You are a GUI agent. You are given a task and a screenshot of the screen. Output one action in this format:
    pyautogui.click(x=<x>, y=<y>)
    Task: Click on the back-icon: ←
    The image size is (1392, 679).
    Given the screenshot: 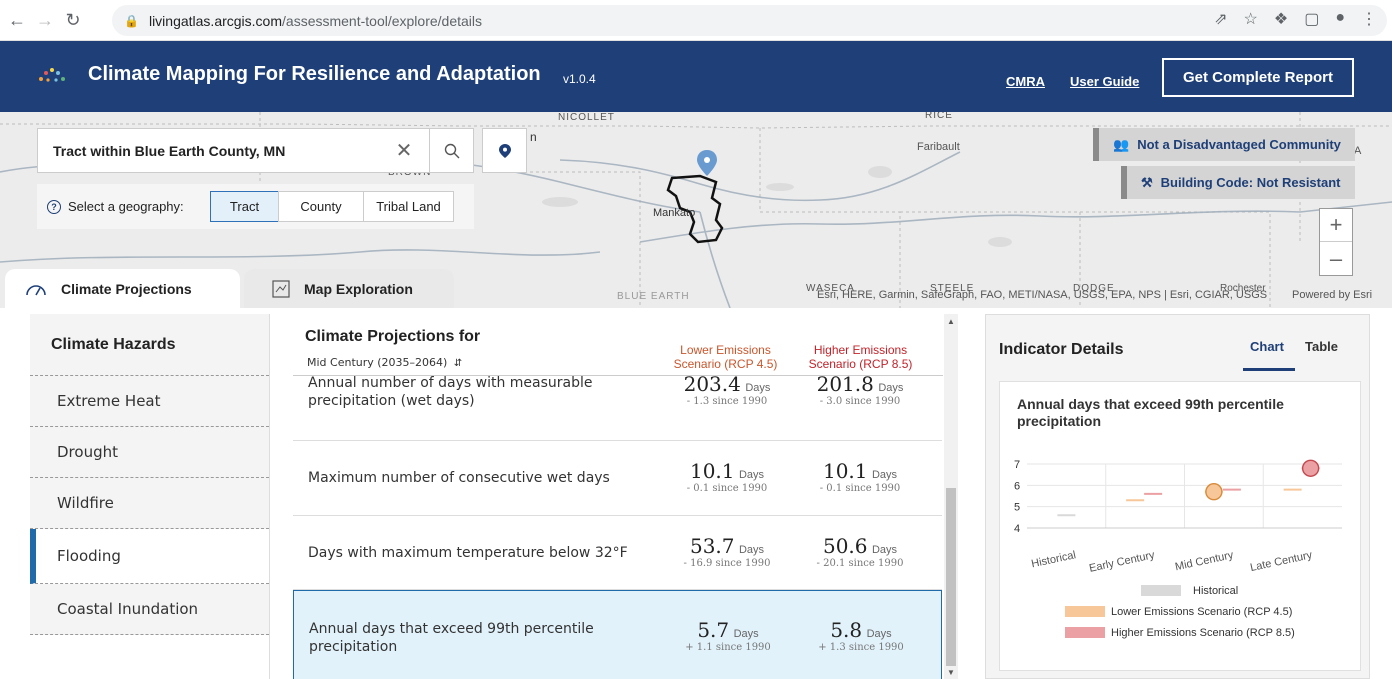 What is the action you would take?
    pyautogui.click(x=17, y=20)
    